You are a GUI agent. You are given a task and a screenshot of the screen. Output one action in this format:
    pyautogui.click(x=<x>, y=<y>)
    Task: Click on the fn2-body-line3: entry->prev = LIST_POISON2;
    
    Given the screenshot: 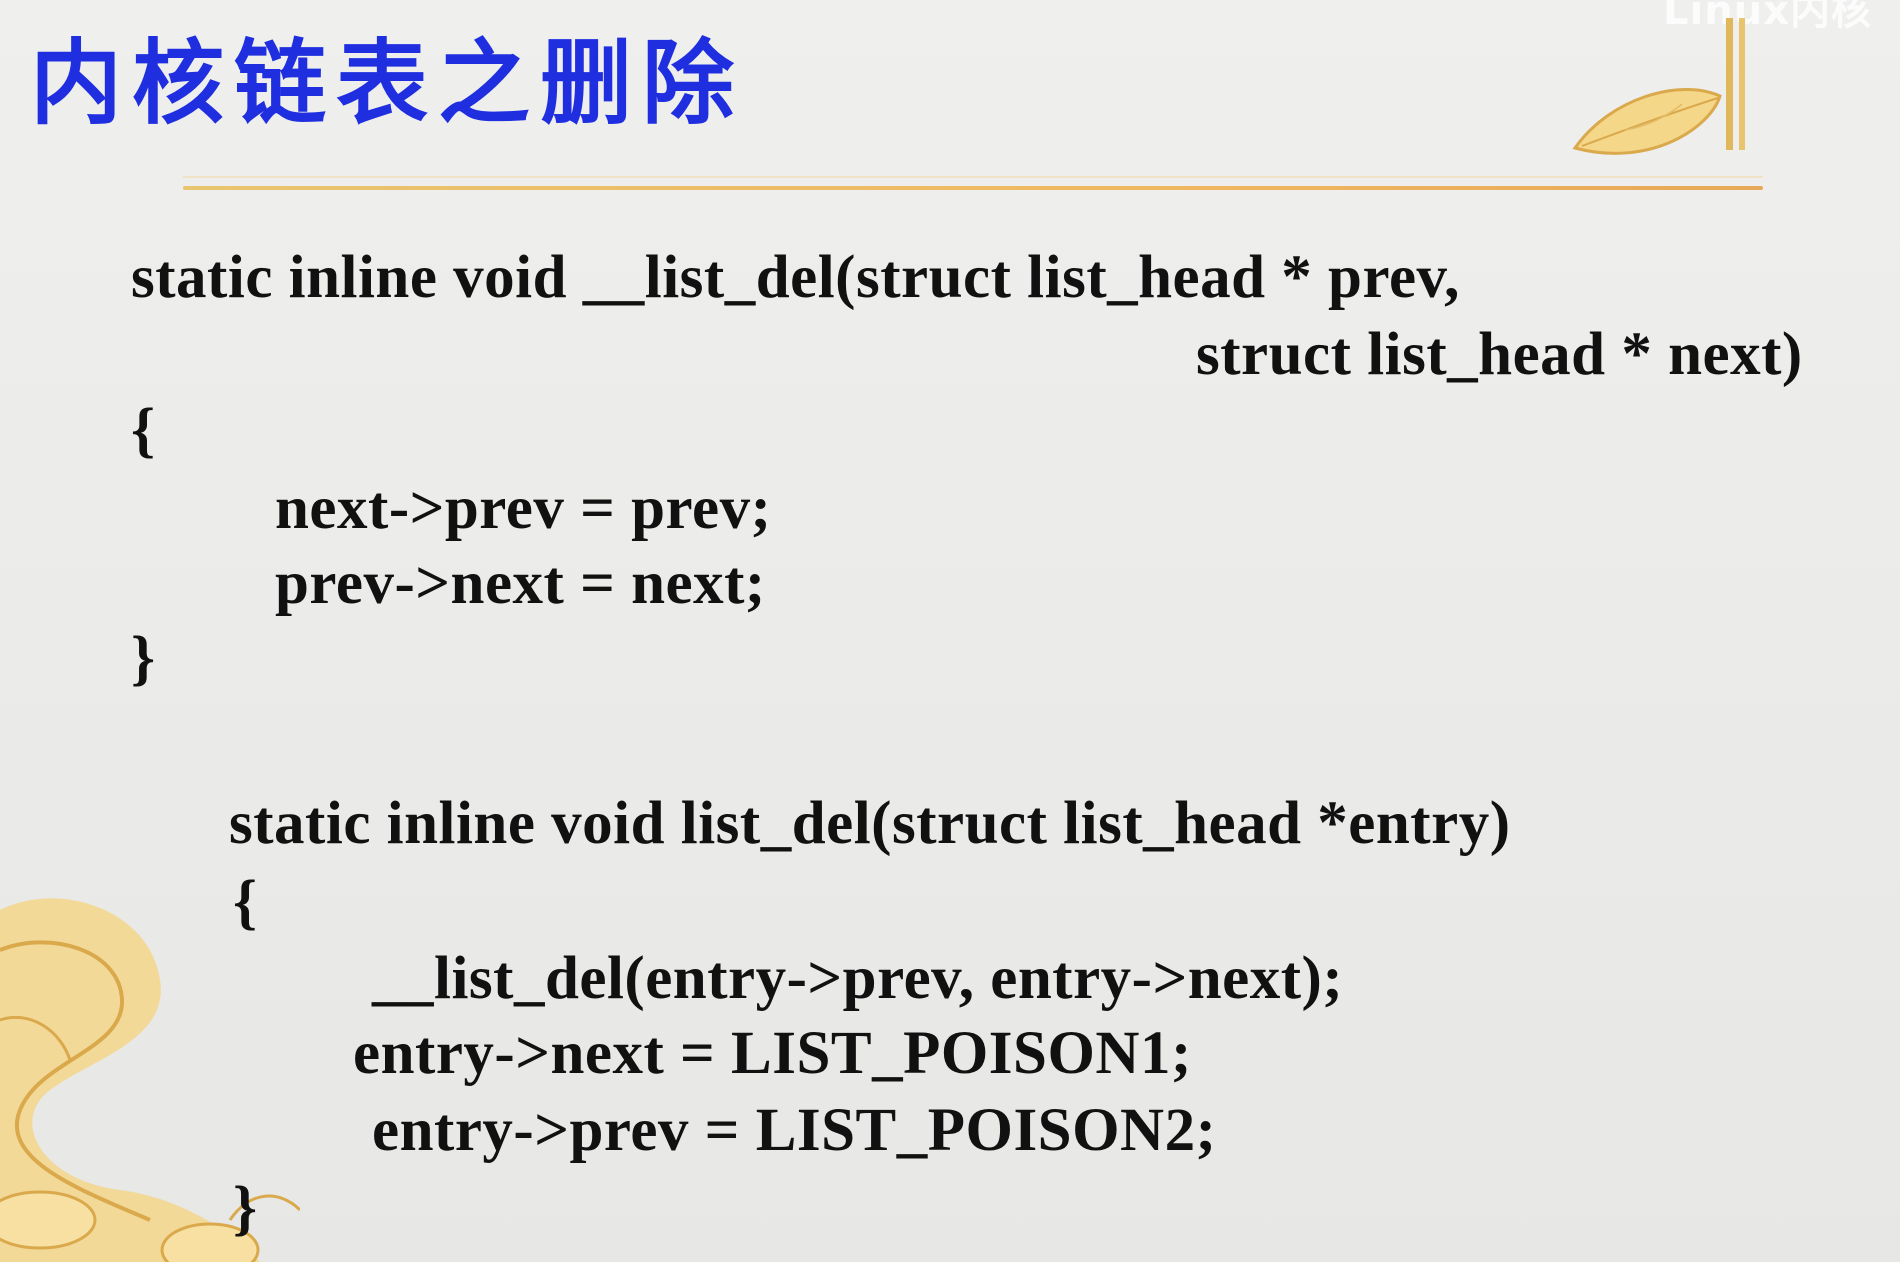 What is the action you would take?
    pyautogui.click(x=794, y=1130)
    